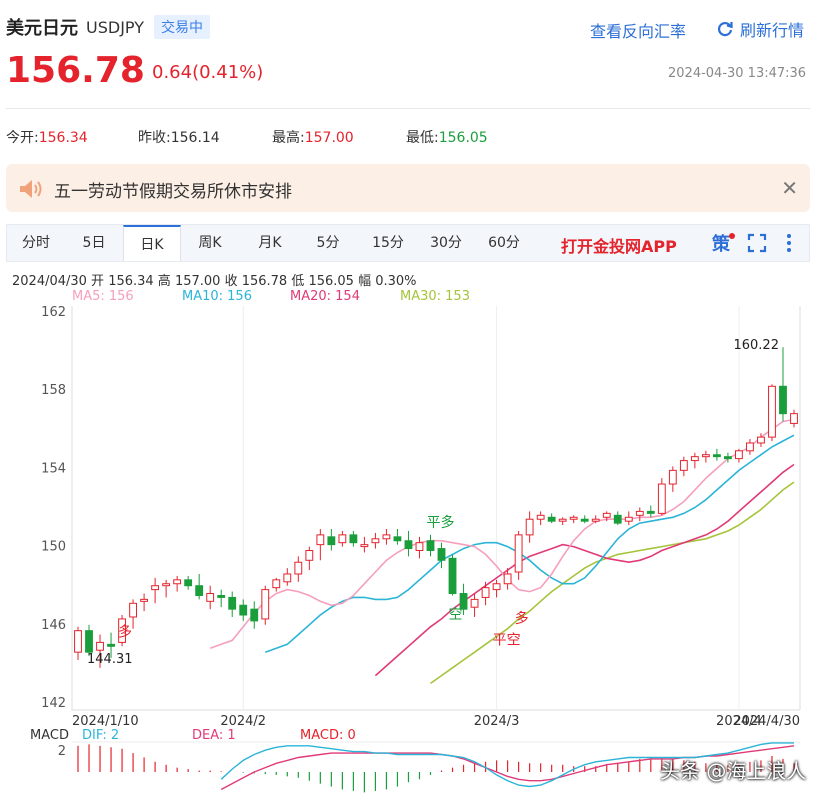 Image resolution: width=830 pixels, height=796 pixels. I want to click on tab-0: 分时, so click(36, 243).